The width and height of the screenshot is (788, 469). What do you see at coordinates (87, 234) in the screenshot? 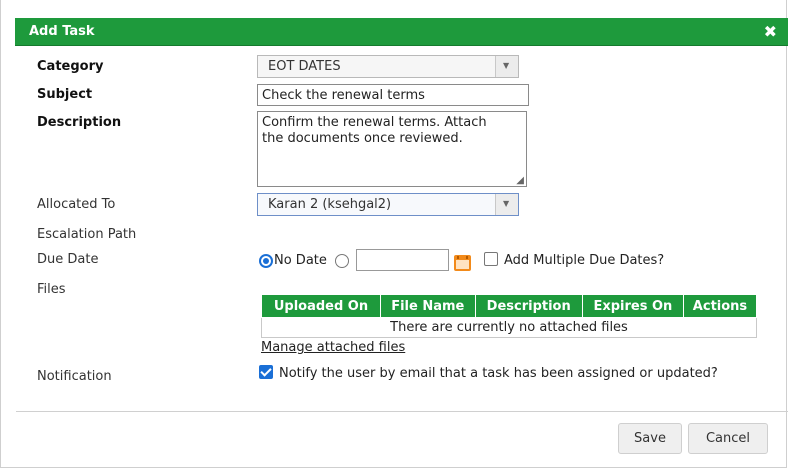
I see `escalation-path-label: Escalation Path` at bounding box center [87, 234].